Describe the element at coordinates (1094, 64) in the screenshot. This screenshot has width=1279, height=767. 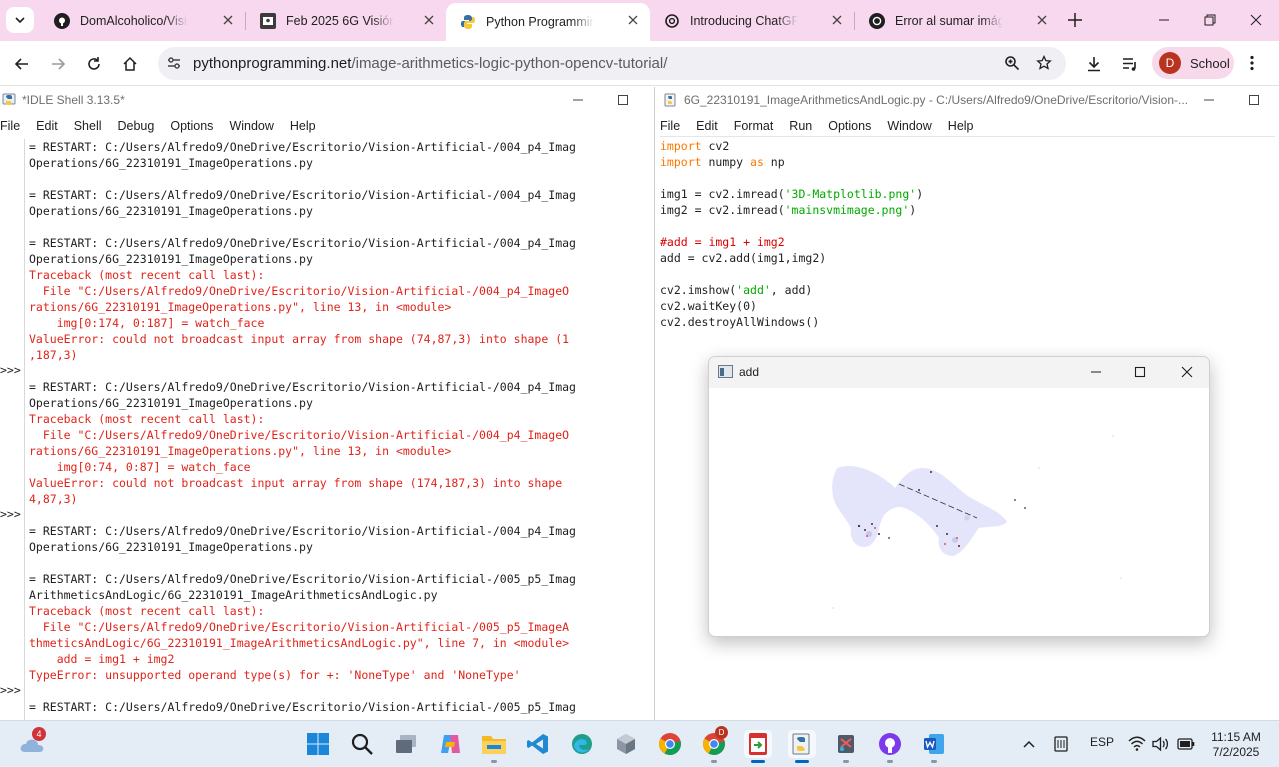
I see `download-icon` at that location.